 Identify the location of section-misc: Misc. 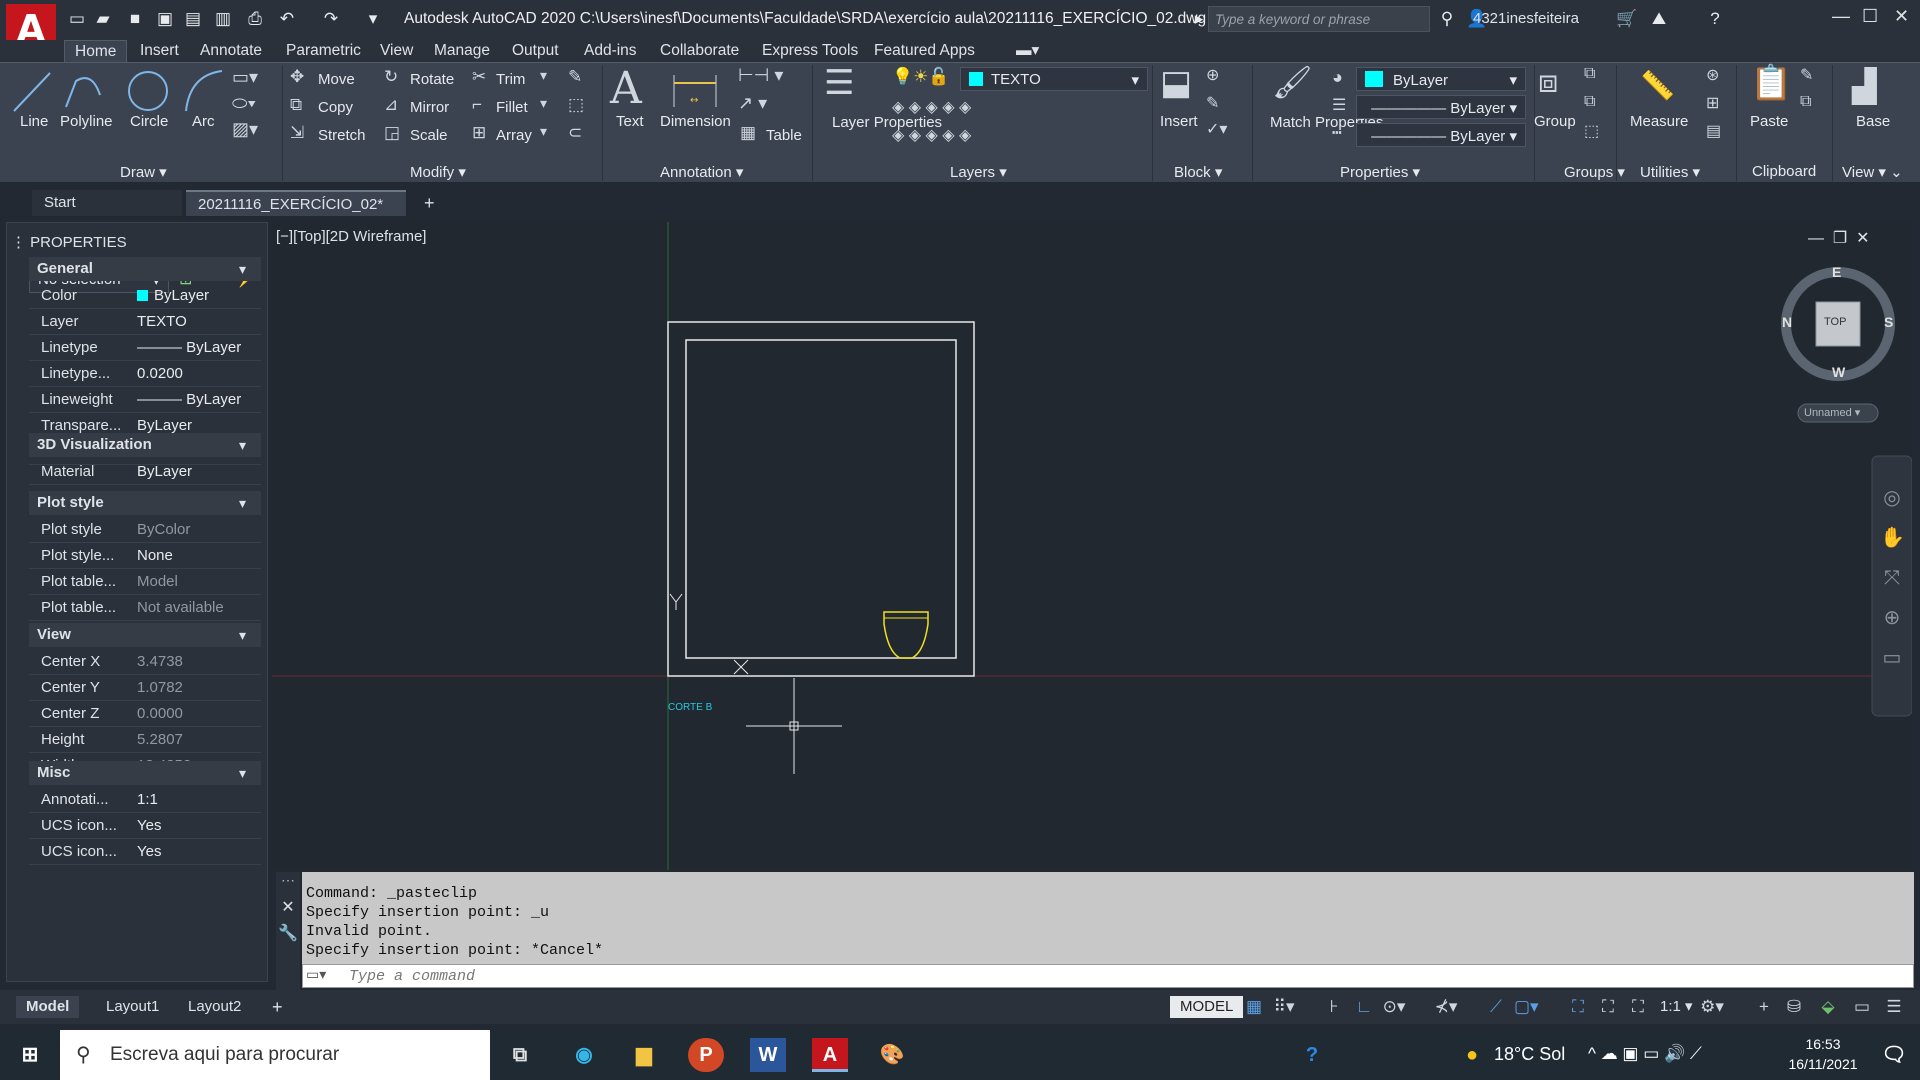
(145, 773).